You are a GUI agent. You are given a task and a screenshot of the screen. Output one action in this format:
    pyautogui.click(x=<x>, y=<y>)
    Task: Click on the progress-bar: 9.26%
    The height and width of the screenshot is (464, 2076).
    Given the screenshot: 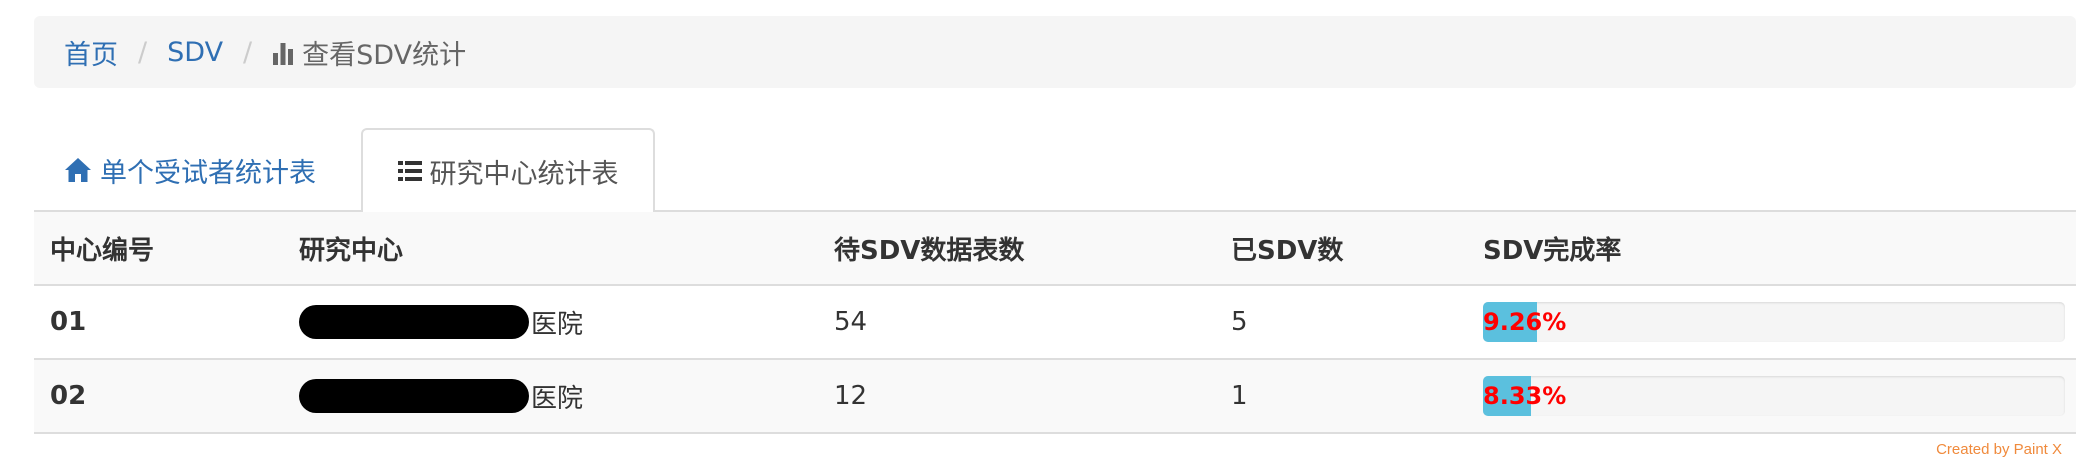 What is the action you would take?
    pyautogui.click(x=1774, y=322)
    